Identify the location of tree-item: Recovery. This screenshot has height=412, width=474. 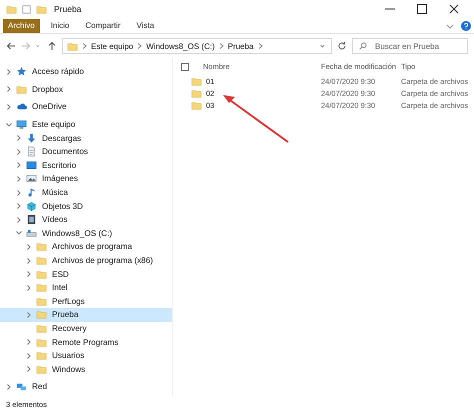
(86, 329).